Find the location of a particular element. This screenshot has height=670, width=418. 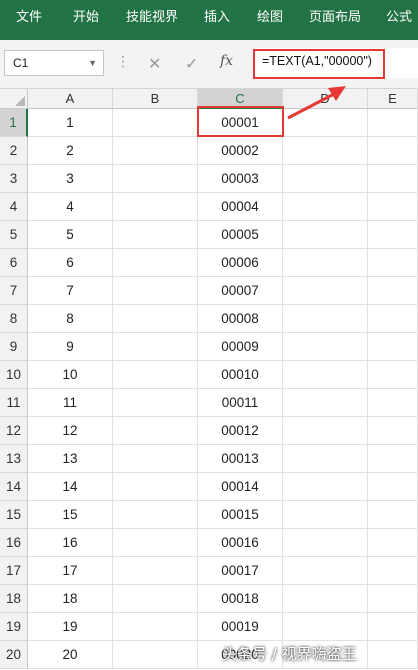

cell-c: 00008 is located at coordinates (240, 319).